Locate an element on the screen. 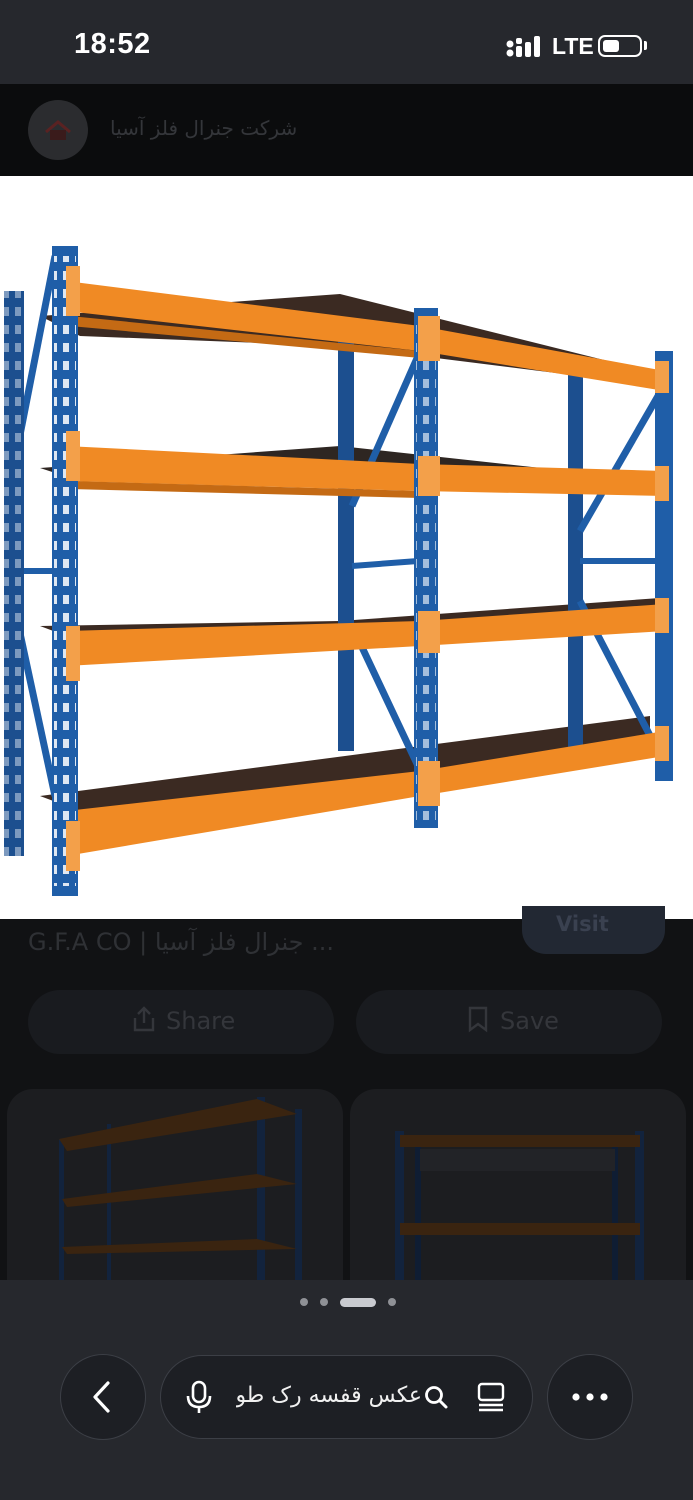 Image resolution: width=693 pixels, height=1500 pixels. more-icon is located at coordinates (590, 1397).